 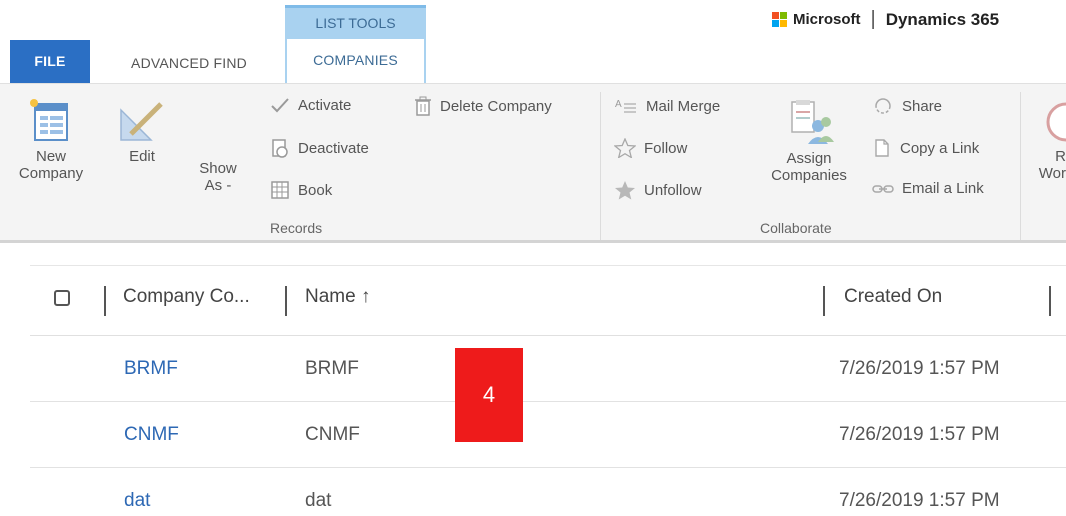 I want to click on tab-companies: COMPANIES, so click(x=355, y=61).